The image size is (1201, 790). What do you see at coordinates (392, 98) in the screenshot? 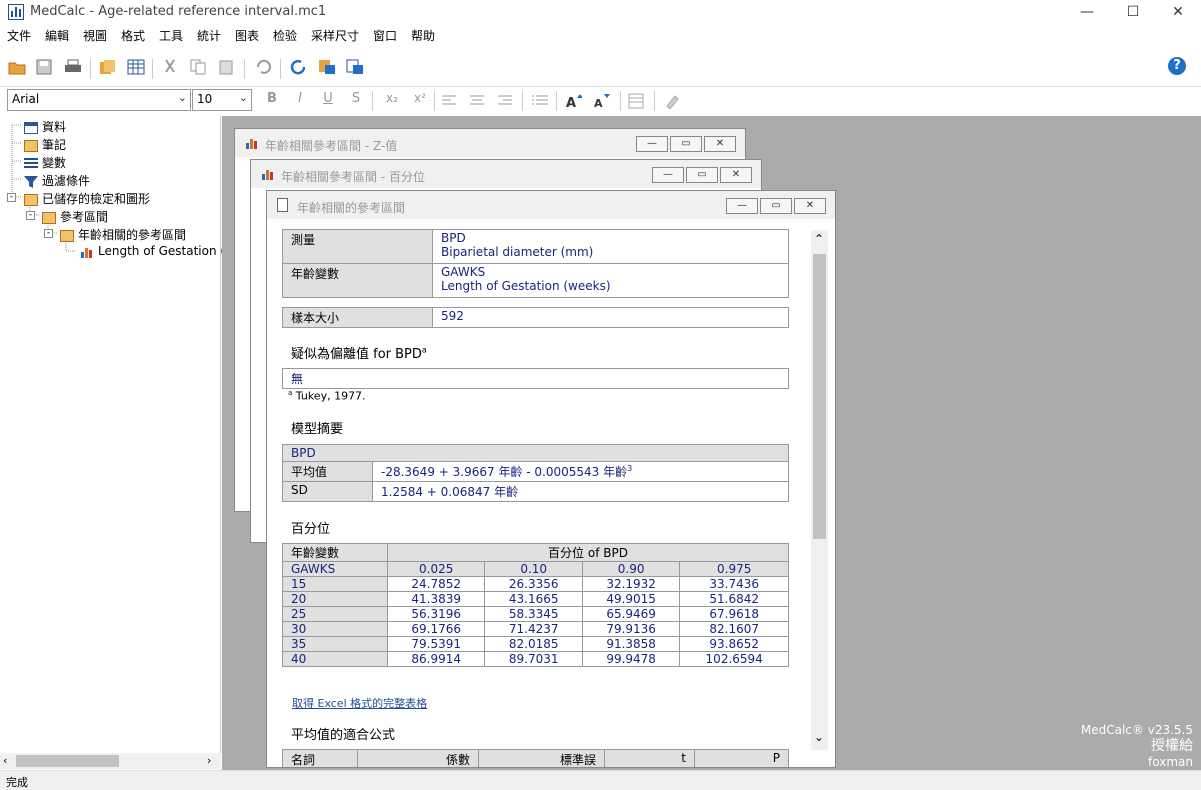
I see `subscript-button: x₂` at bounding box center [392, 98].